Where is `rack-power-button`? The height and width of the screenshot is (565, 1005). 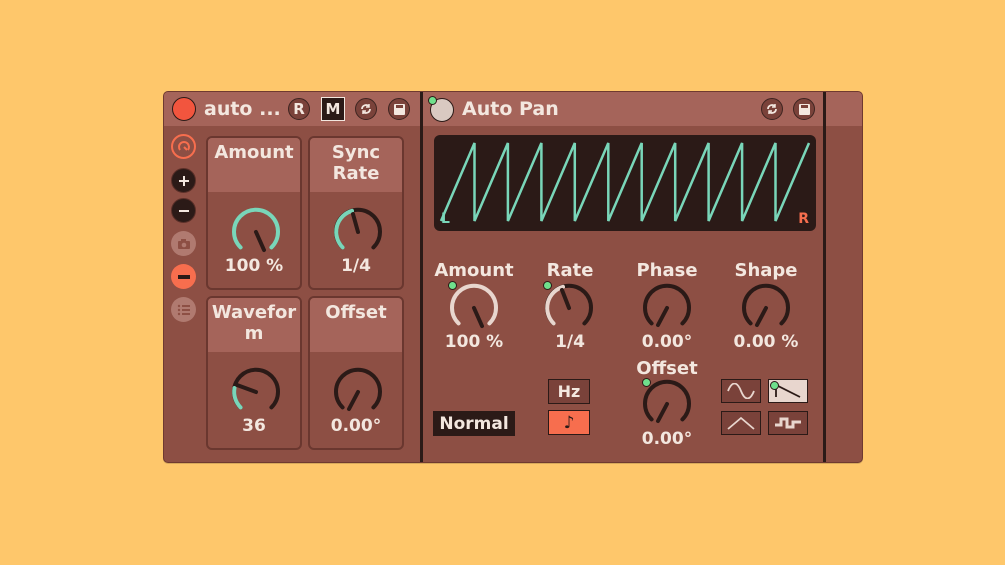 rack-power-button is located at coordinates (184, 109).